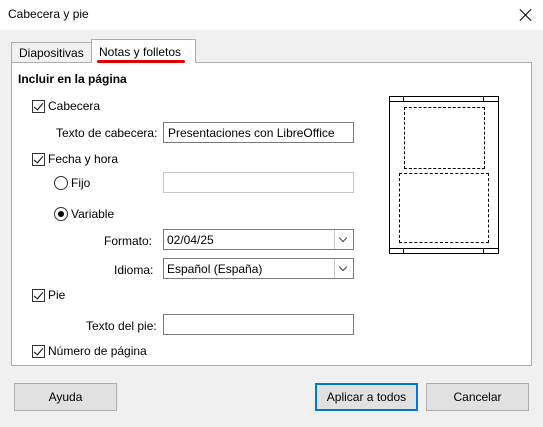 This screenshot has height=427, width=543. Describe the element at coordinates (271, 15) in the screenshot. I see `title-bar: Cabecera y pie` at that location.